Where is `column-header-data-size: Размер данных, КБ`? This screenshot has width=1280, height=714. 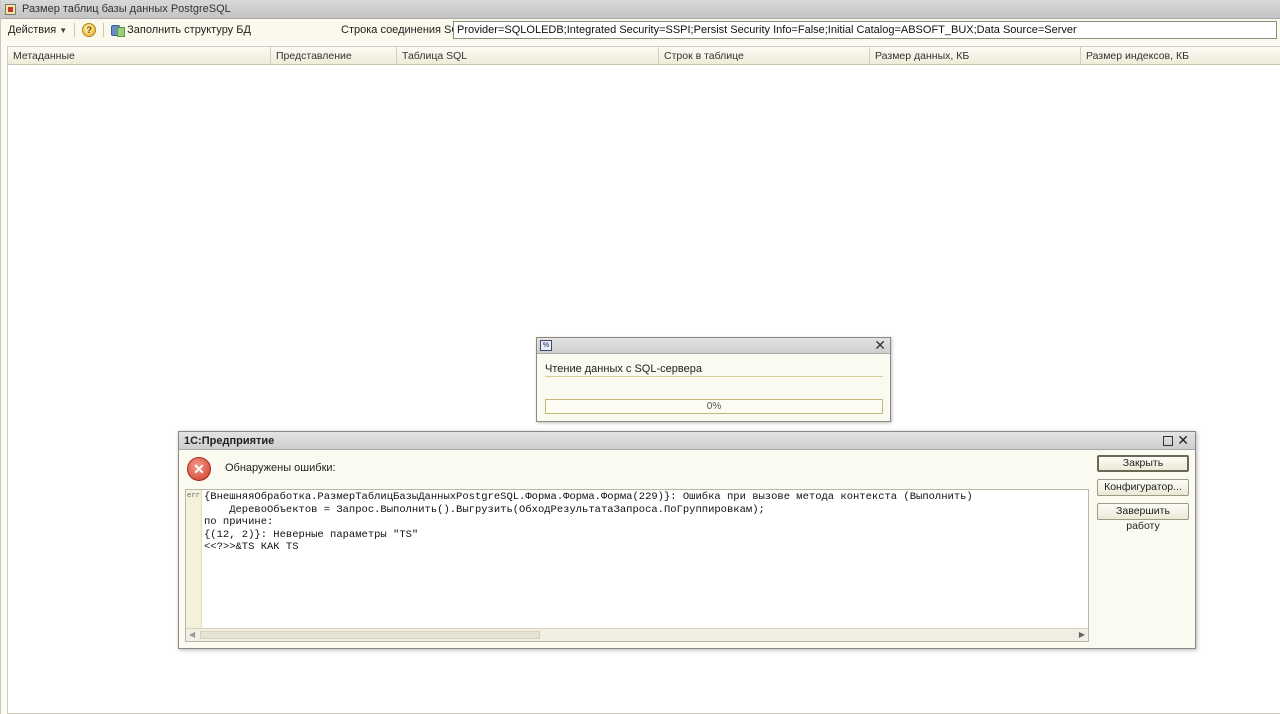
column-header-data-size: Размер данных, КБ is located at coordinates (975, 56).